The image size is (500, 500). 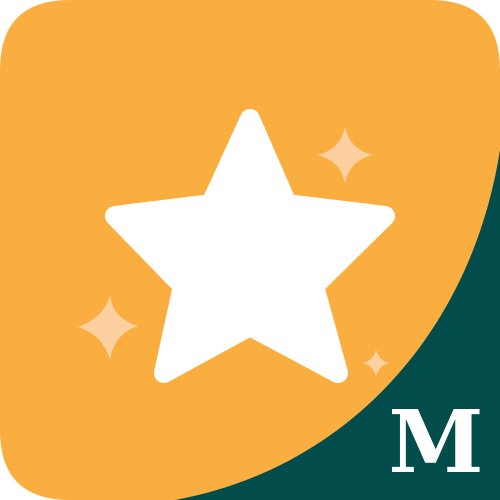 What do you see at coordinates (435, 442) in the screenshot?
I see `badge-letter: M` at bounding box center [435, 442].